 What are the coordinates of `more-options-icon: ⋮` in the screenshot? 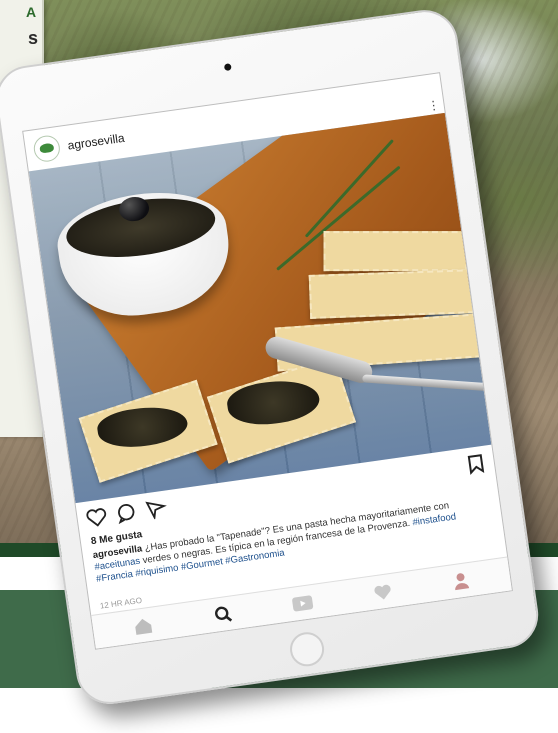 It's located at (434, 106).